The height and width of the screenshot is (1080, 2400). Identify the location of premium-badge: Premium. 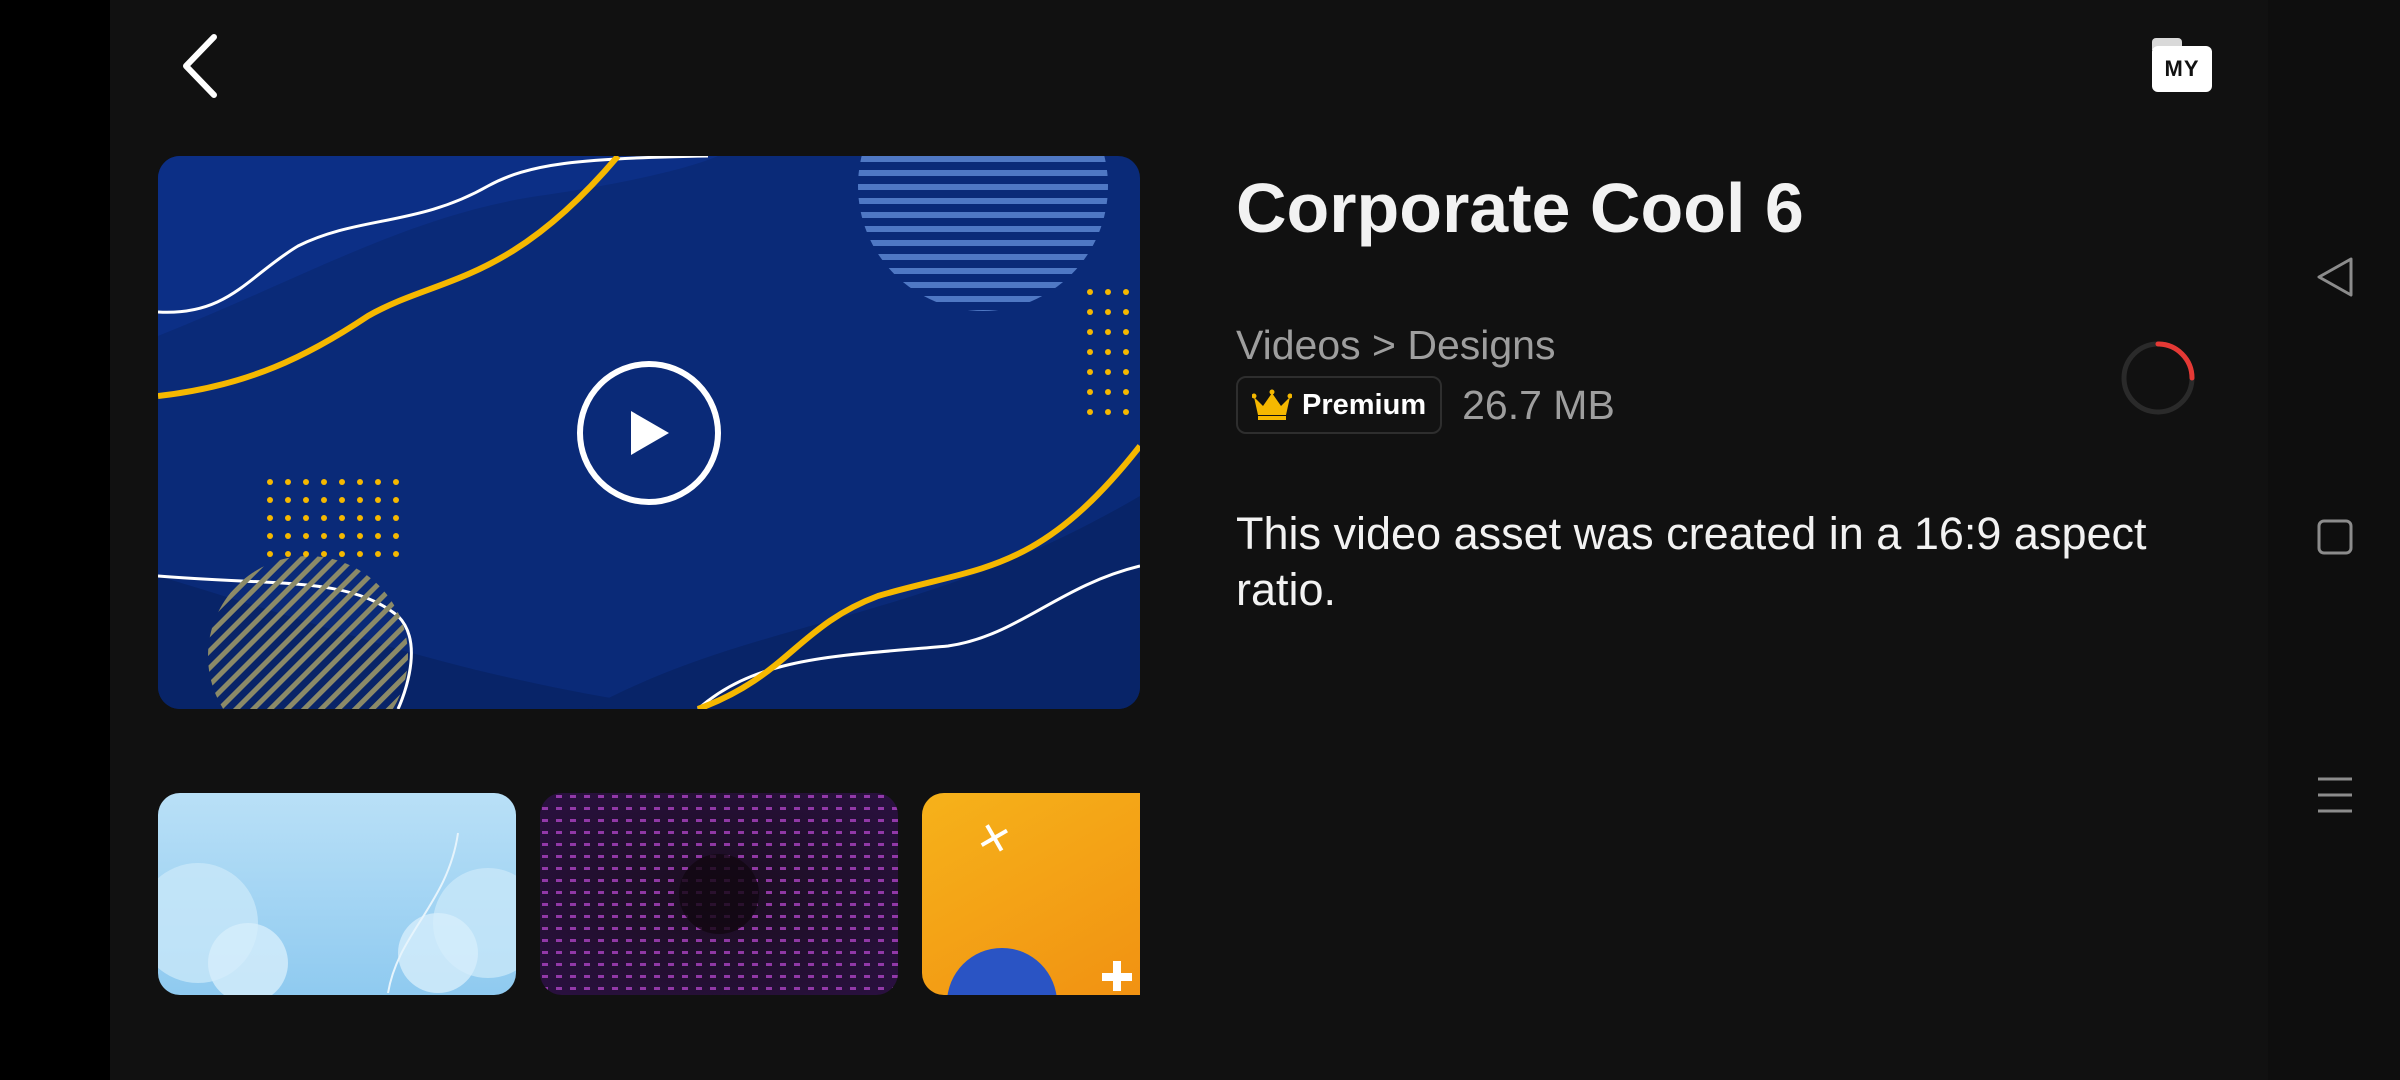
(1339, 405).